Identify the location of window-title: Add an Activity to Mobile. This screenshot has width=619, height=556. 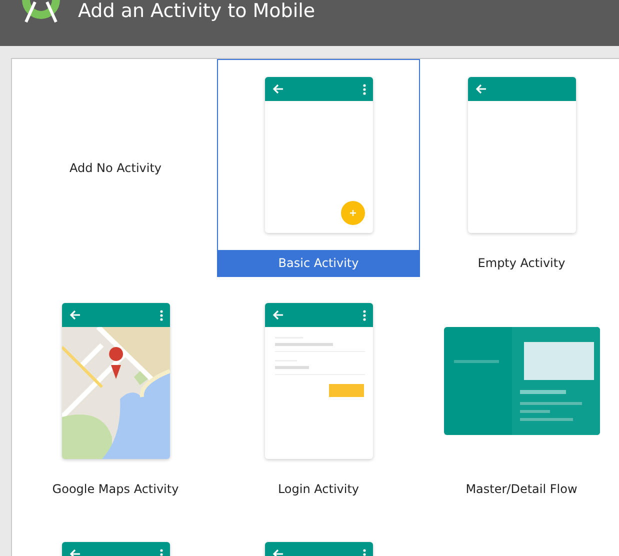
(197, 11).